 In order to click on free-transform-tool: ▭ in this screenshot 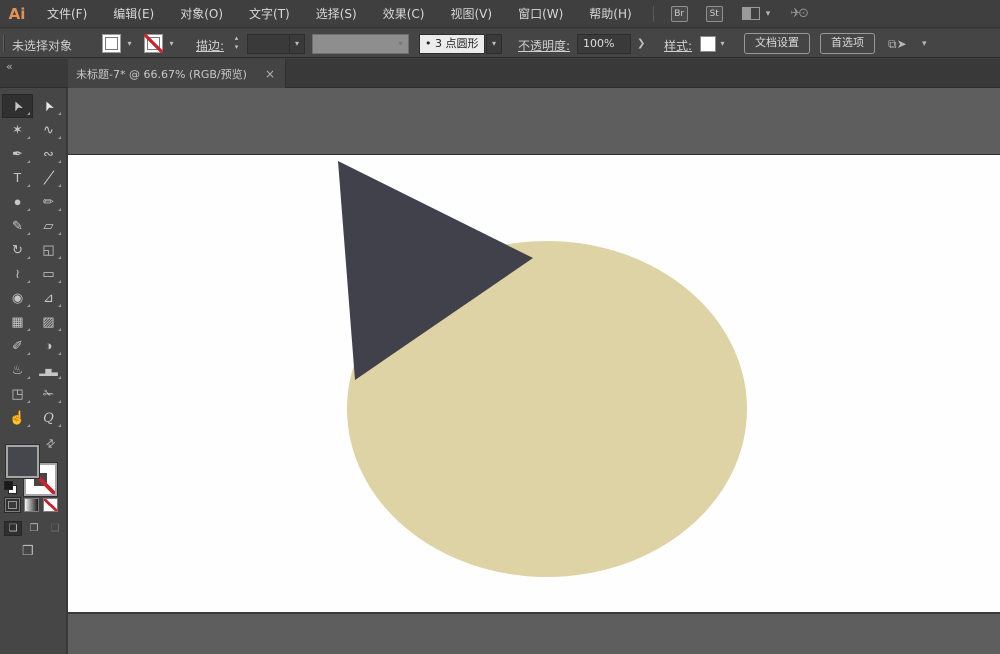, I will do `click(48, 274)`.